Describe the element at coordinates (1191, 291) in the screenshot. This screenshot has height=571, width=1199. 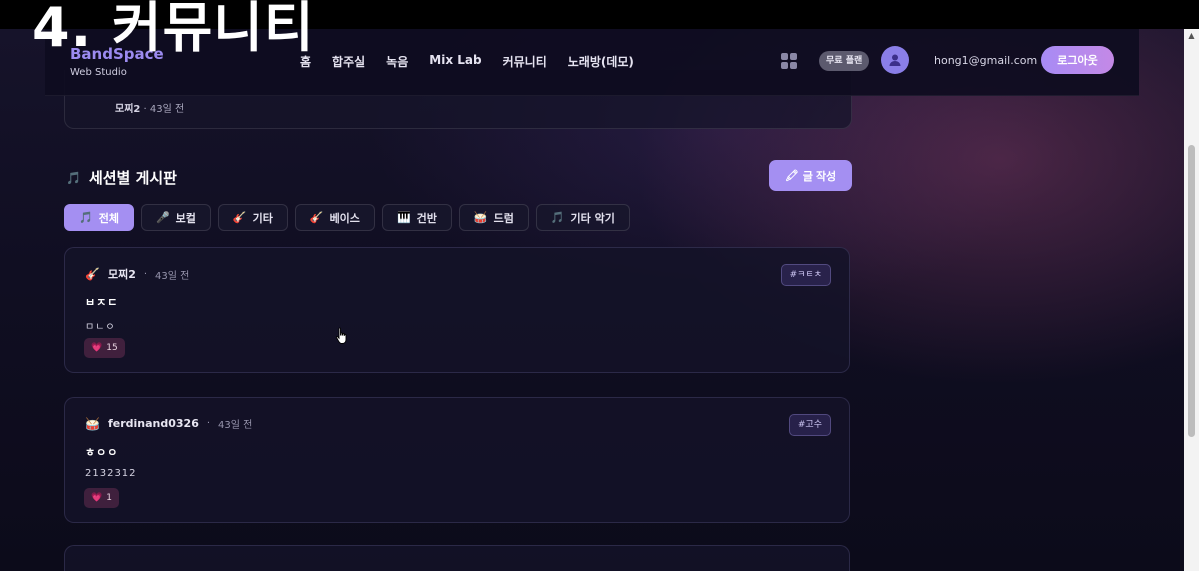
I see `scroll-thumb` at that location.